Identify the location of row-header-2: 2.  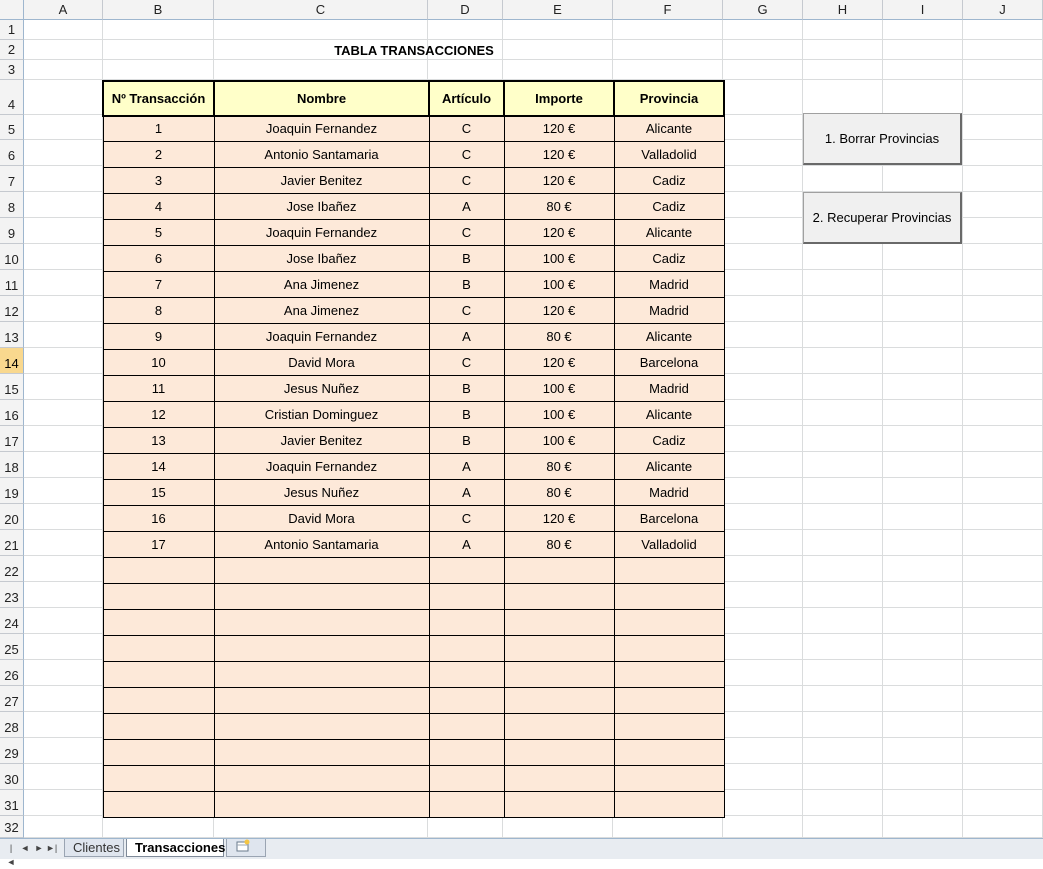
(12, 50).